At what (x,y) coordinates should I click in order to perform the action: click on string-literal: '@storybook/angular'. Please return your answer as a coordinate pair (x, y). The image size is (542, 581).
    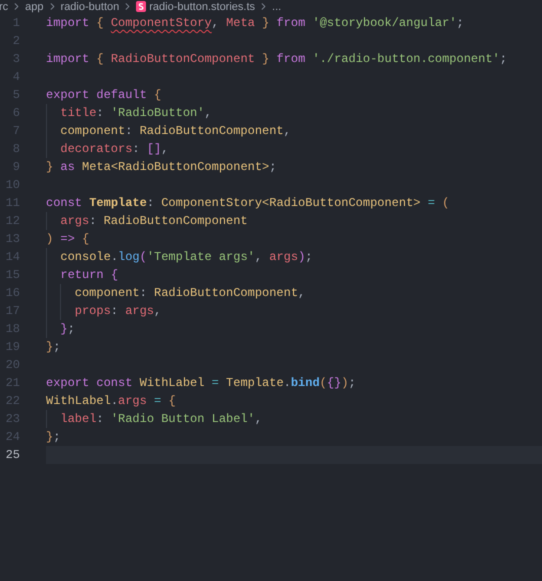
    Looking at the image, I should click on (384, 23).